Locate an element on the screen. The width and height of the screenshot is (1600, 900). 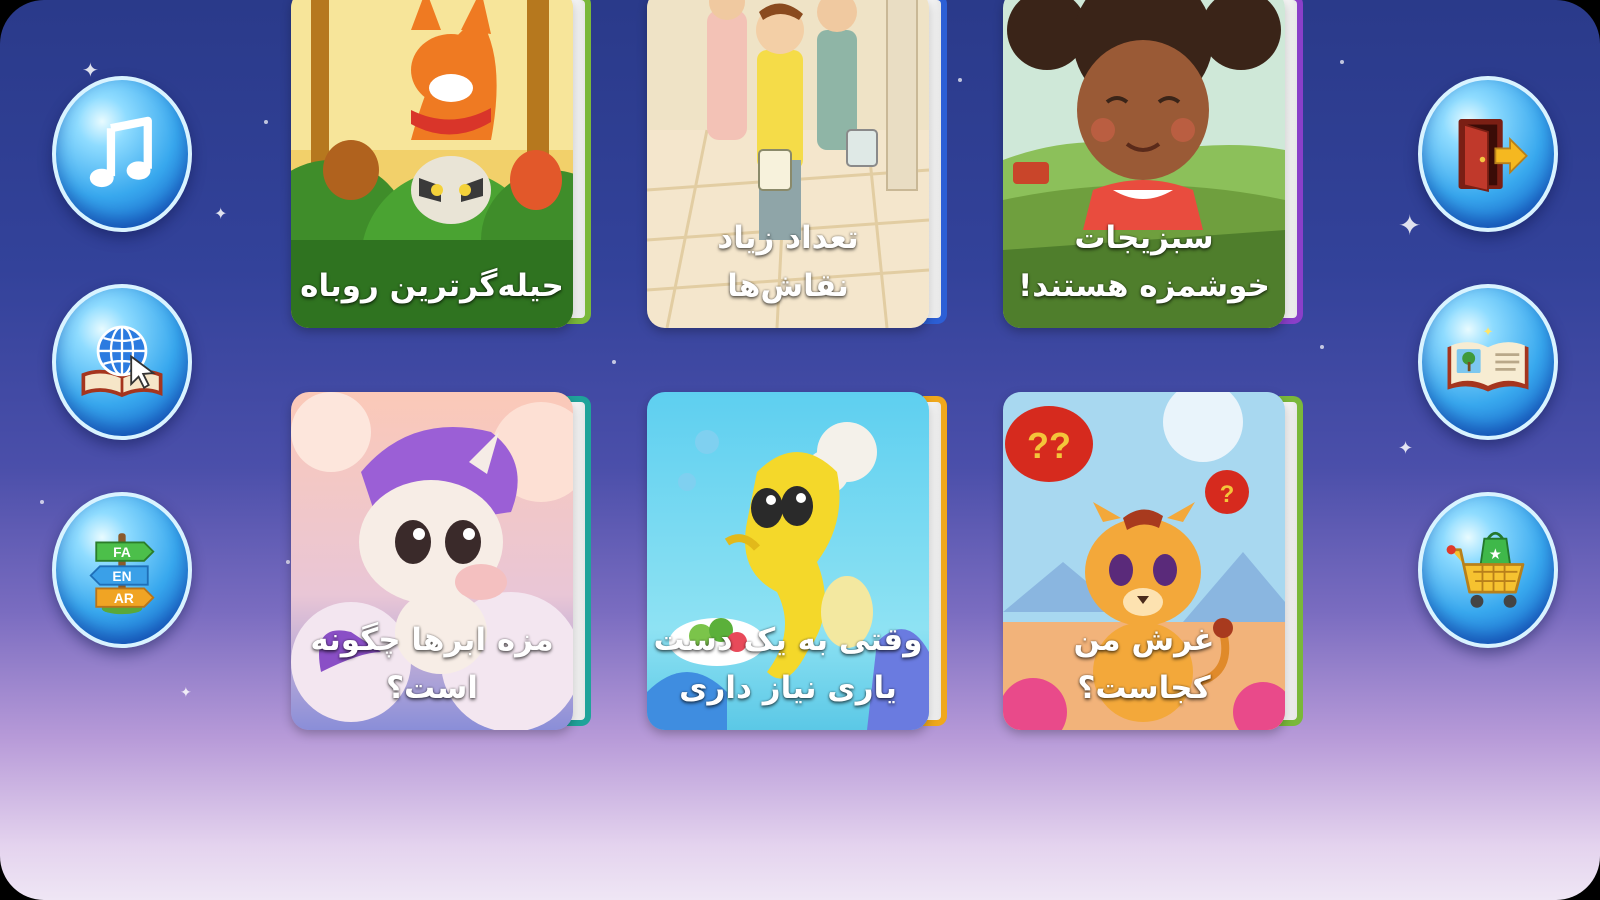
book-card: ?? ? غرش من کجاست؟ is located at coordinates (1153, 561).